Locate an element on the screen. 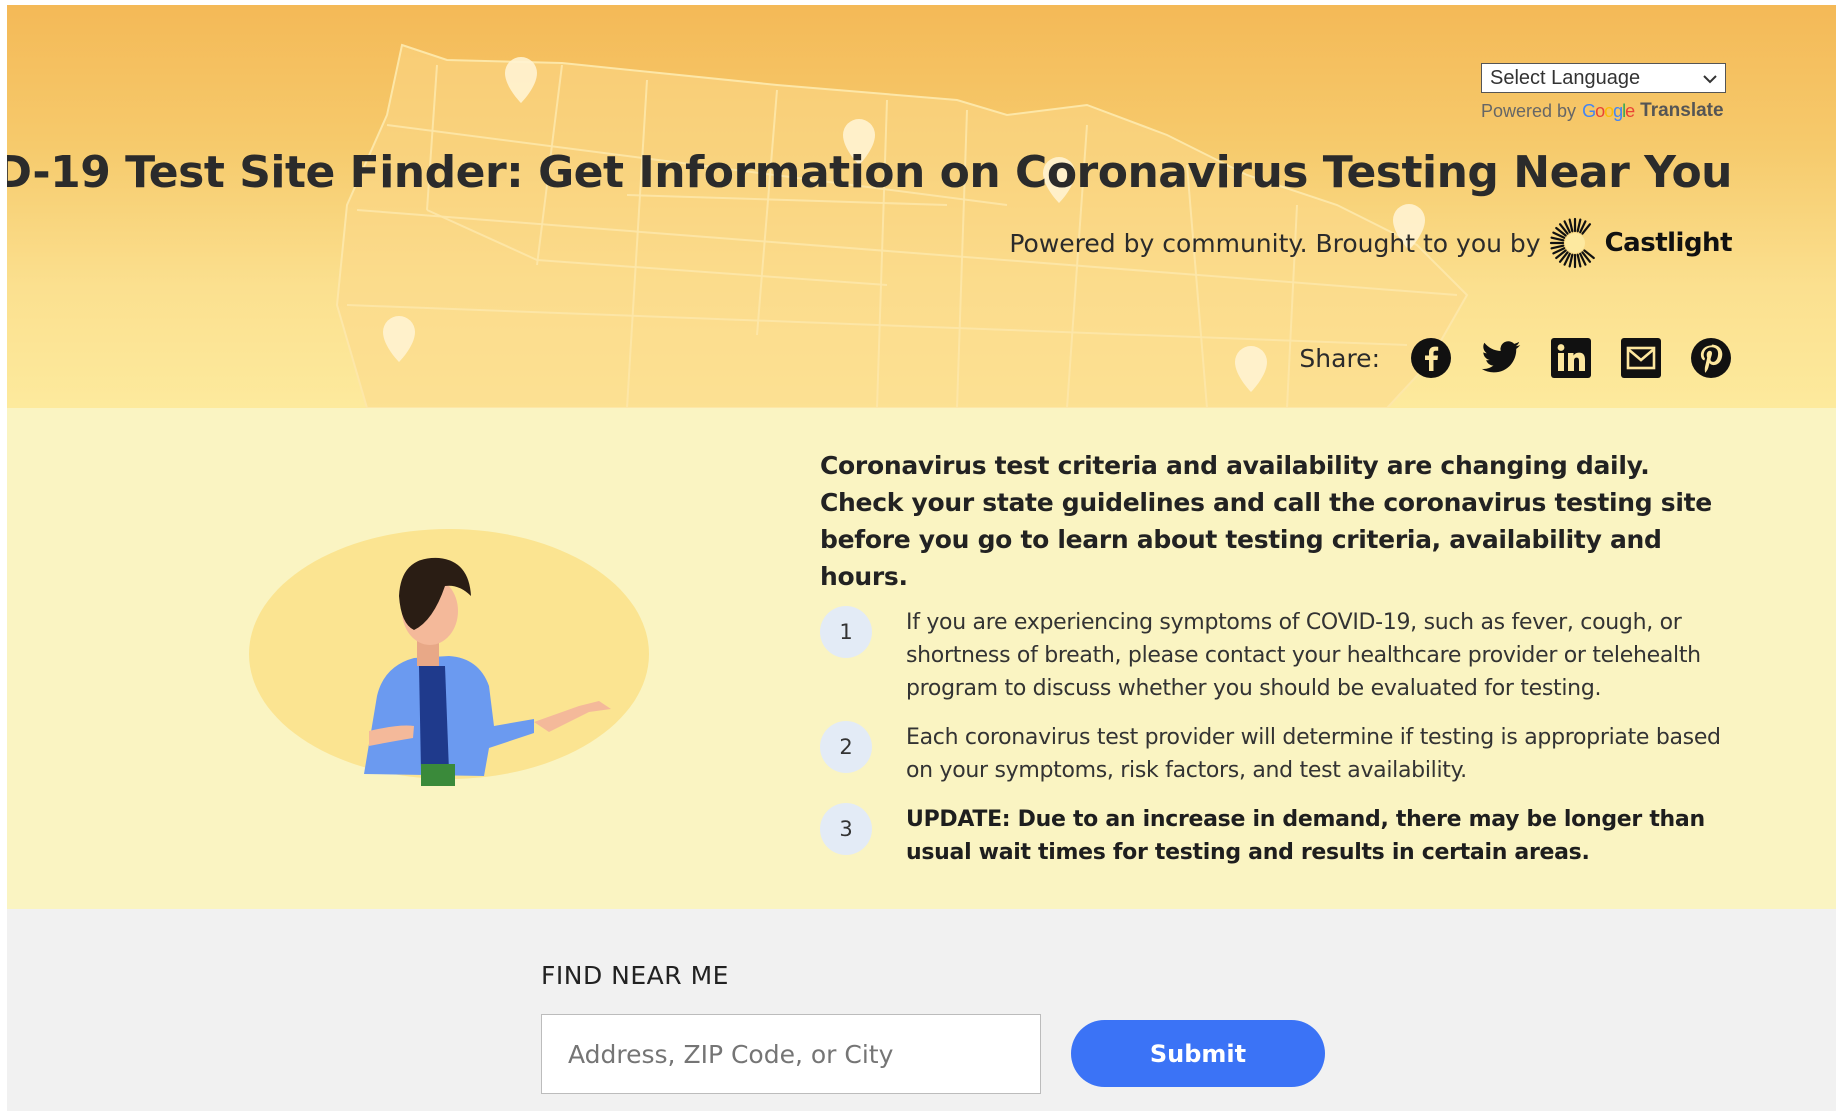  share-label: Share: is located at coordinates (1339, 358).